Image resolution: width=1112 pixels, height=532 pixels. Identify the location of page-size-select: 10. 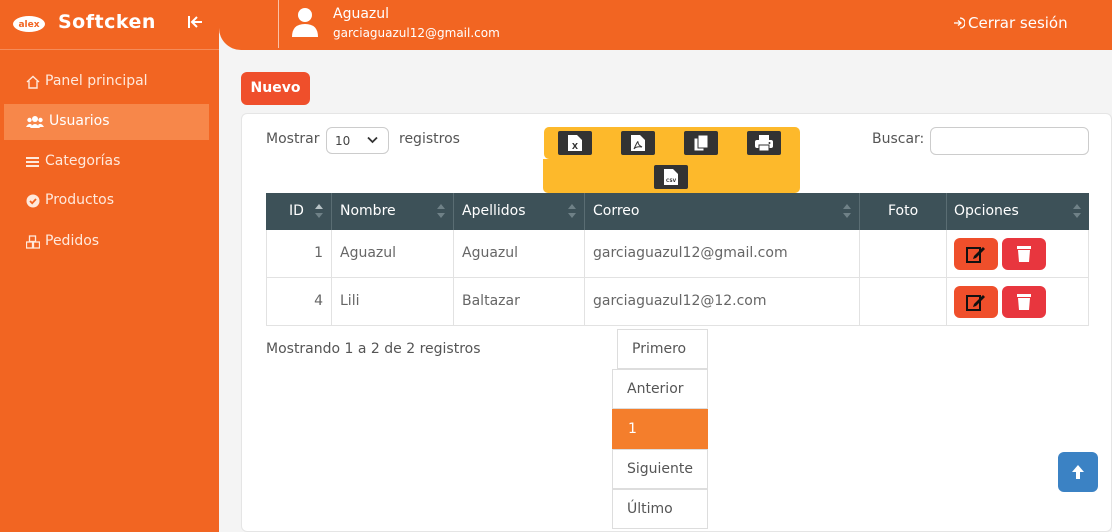
(357, 140).